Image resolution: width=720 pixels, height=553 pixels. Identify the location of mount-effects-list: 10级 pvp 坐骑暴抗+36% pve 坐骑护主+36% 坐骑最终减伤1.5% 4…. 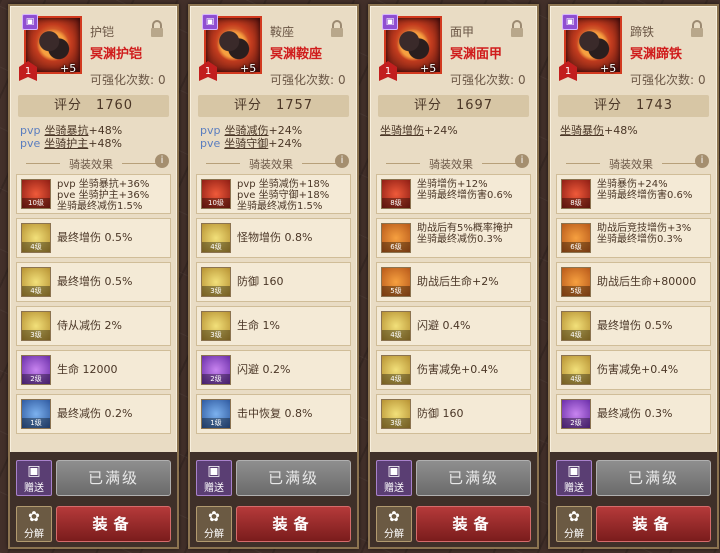
(93, 306).